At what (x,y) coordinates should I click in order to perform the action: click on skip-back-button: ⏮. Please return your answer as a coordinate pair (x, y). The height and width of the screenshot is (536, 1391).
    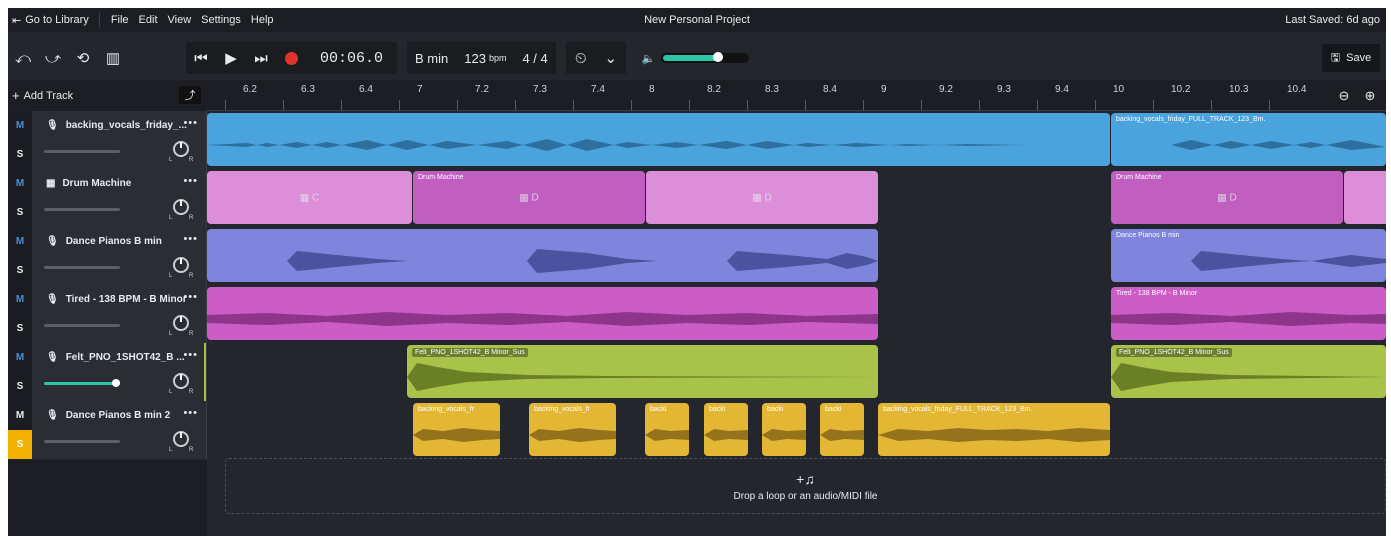
    Looking at the image, I should click on (201, 58).